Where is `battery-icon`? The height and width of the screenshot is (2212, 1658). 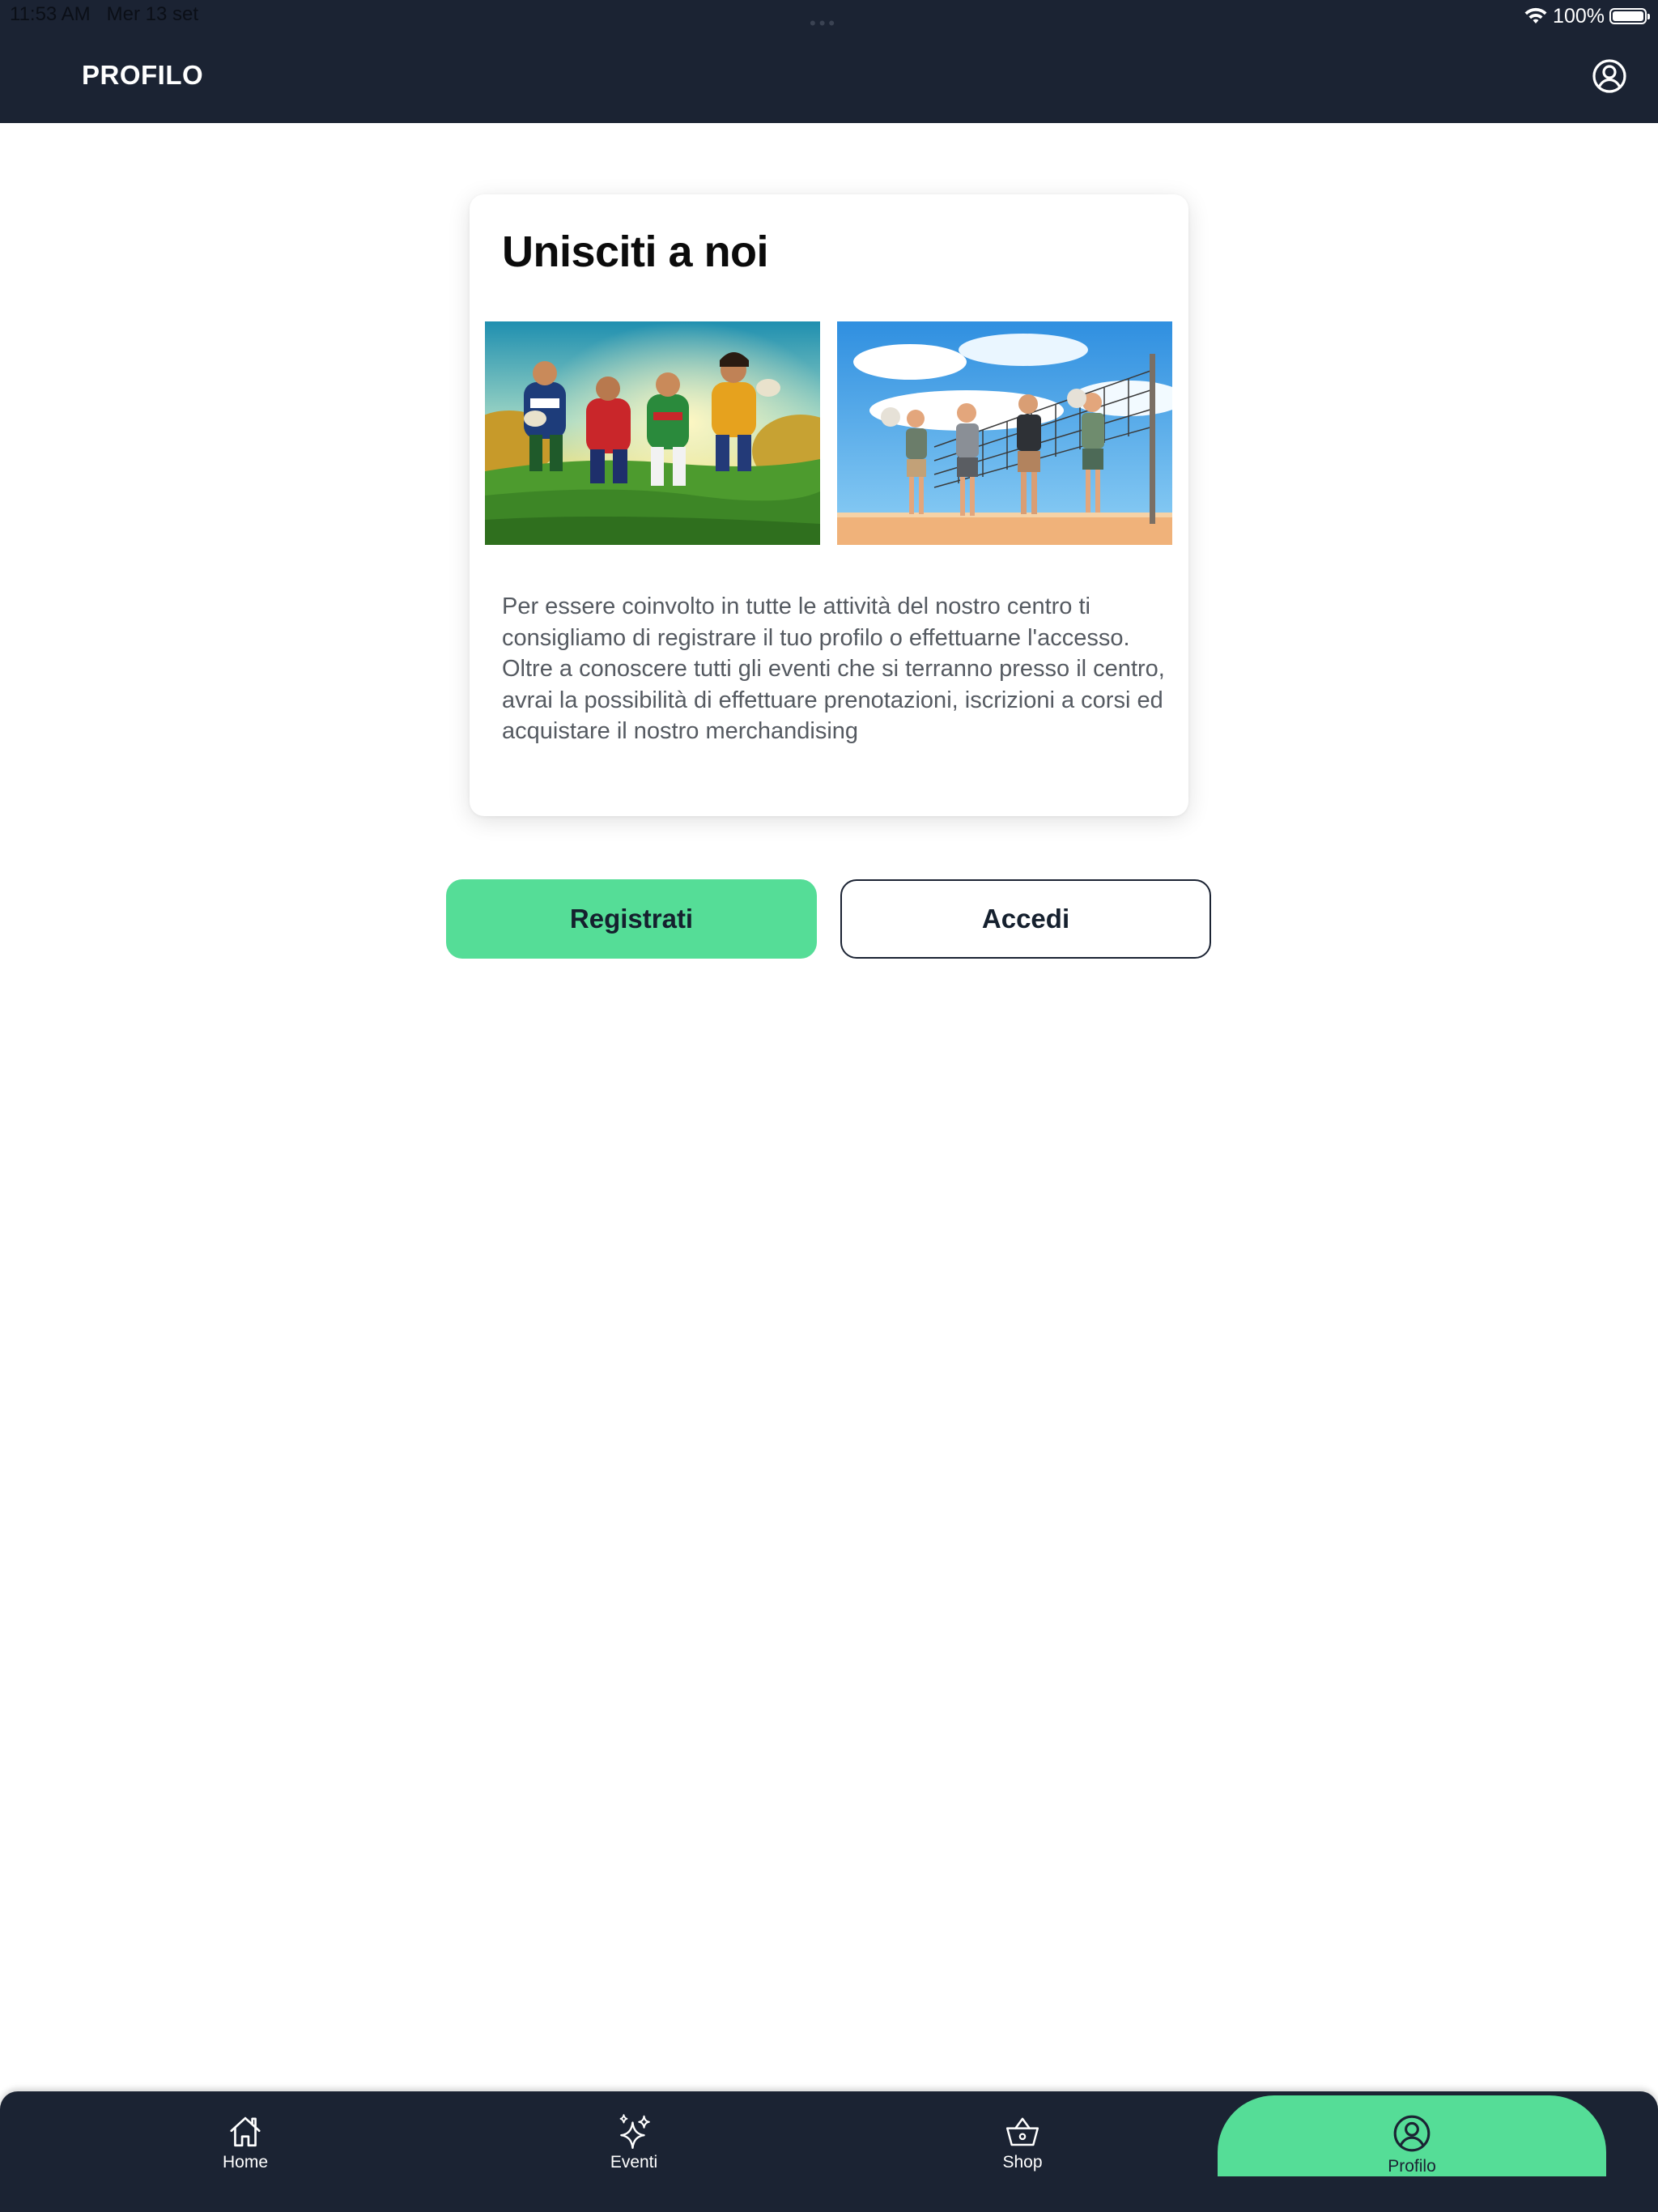 battery-icon is located at coordinates (1629, 16).